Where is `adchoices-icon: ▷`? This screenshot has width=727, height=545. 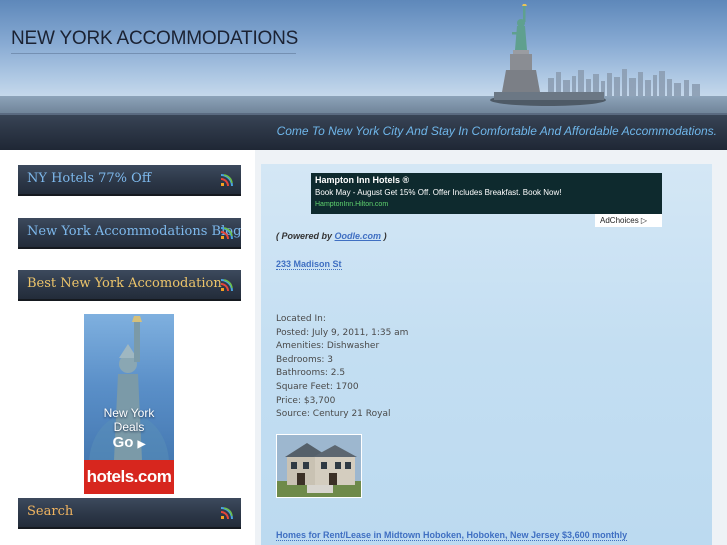 adchoices-icon: ▷ is located at coordinates (644, 220).